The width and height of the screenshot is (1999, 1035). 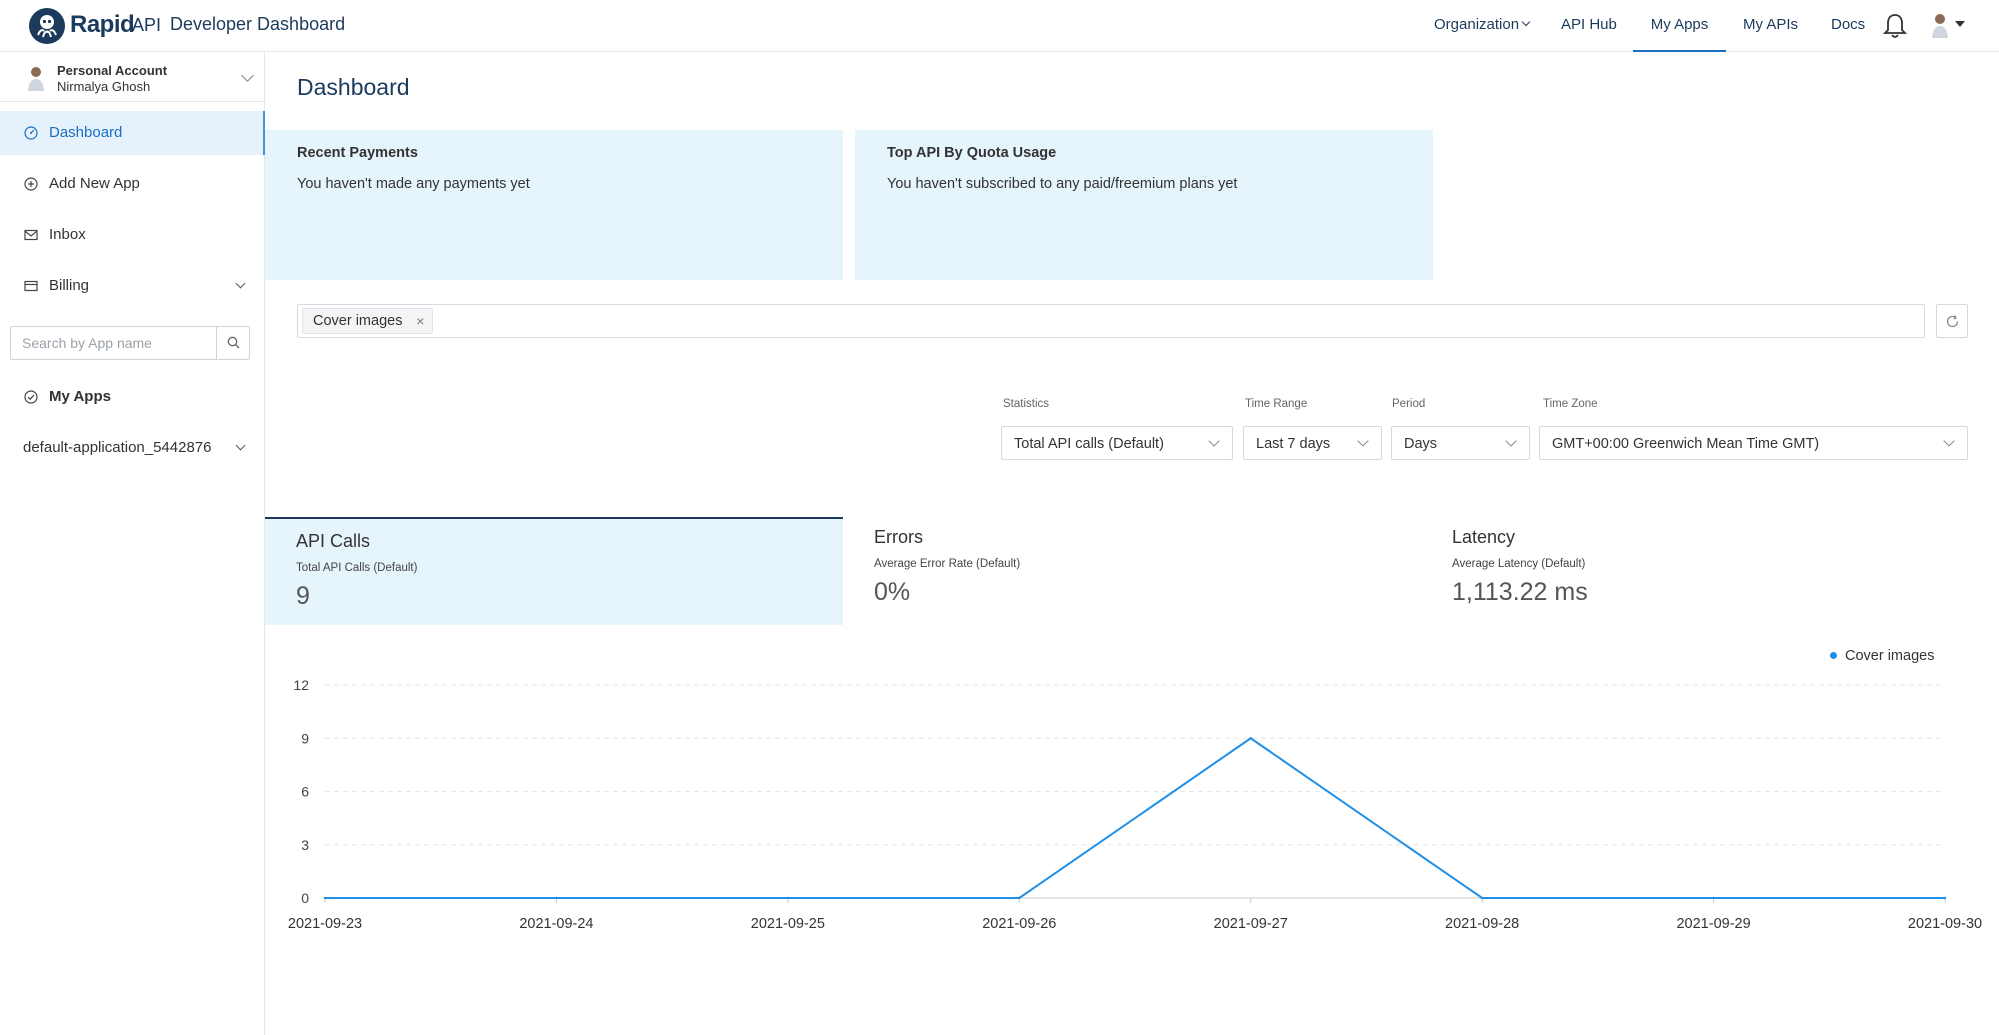 I want to click on account-name: Nirmalya Ghosh, so click(x=104, y=86).